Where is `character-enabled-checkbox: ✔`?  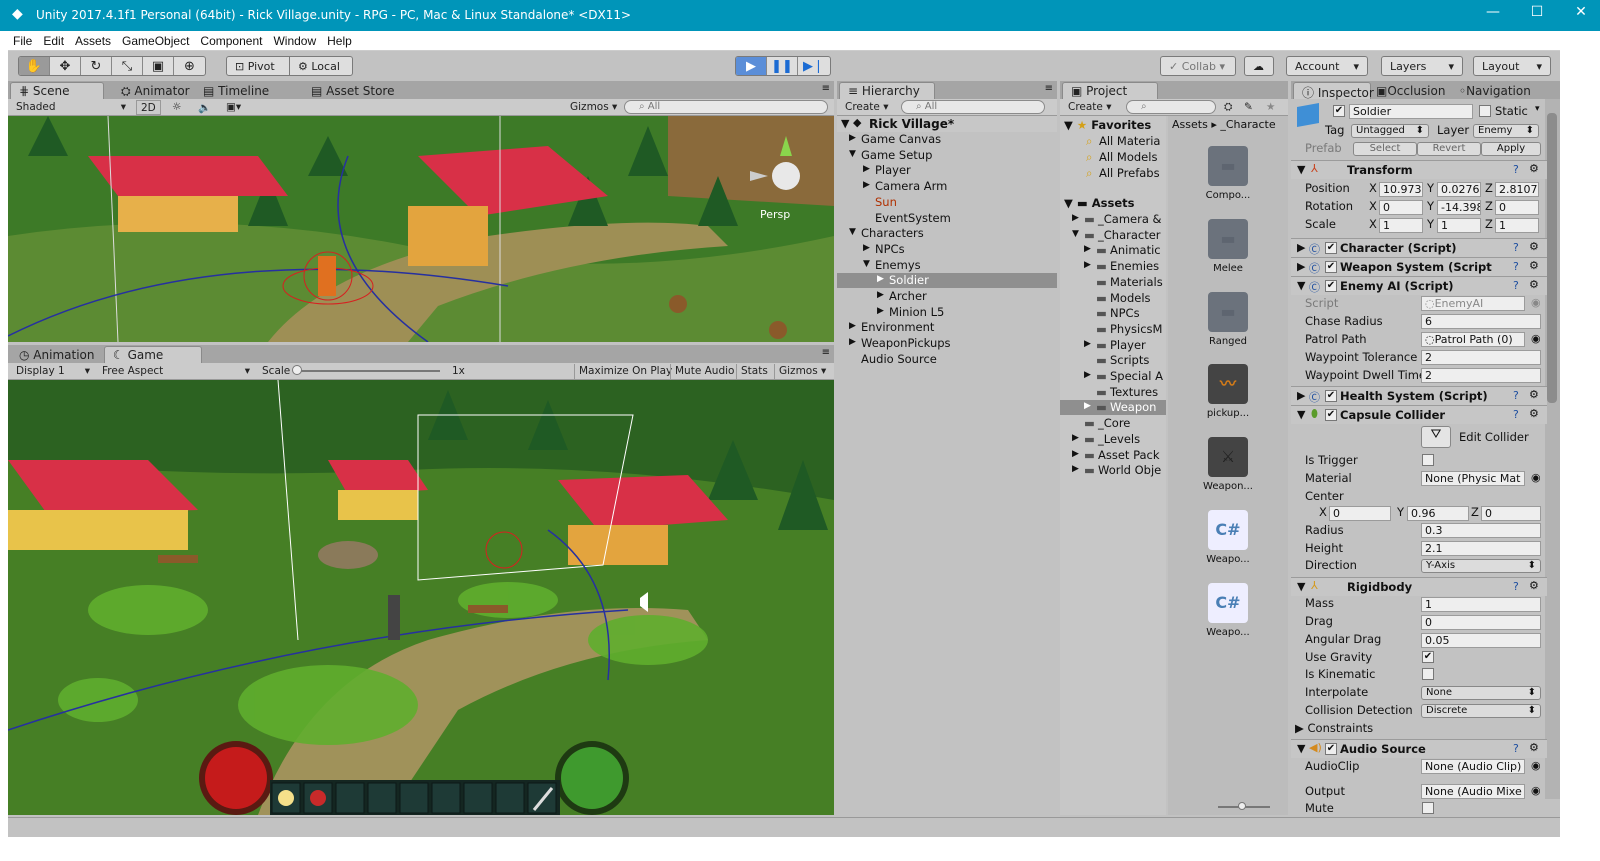 character-enabled-checkbox: ✔ is located at coordinates (1331, 248).